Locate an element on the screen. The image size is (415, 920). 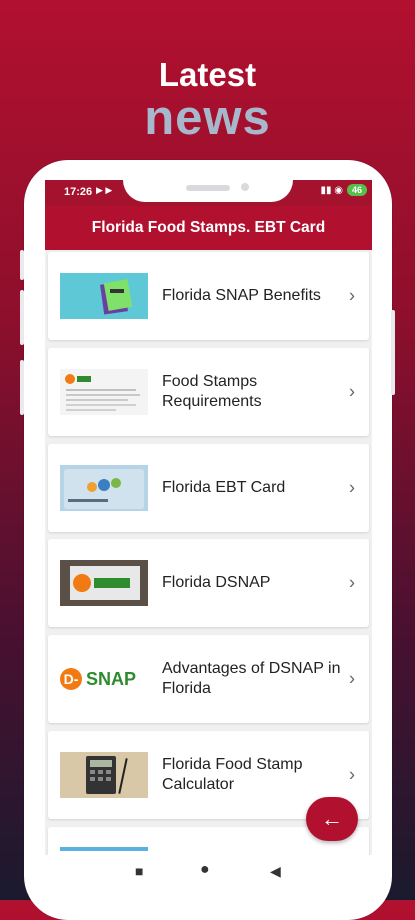
list-item-title: Advantages of DSNAP in Florida is located at coordinates (251, 679).